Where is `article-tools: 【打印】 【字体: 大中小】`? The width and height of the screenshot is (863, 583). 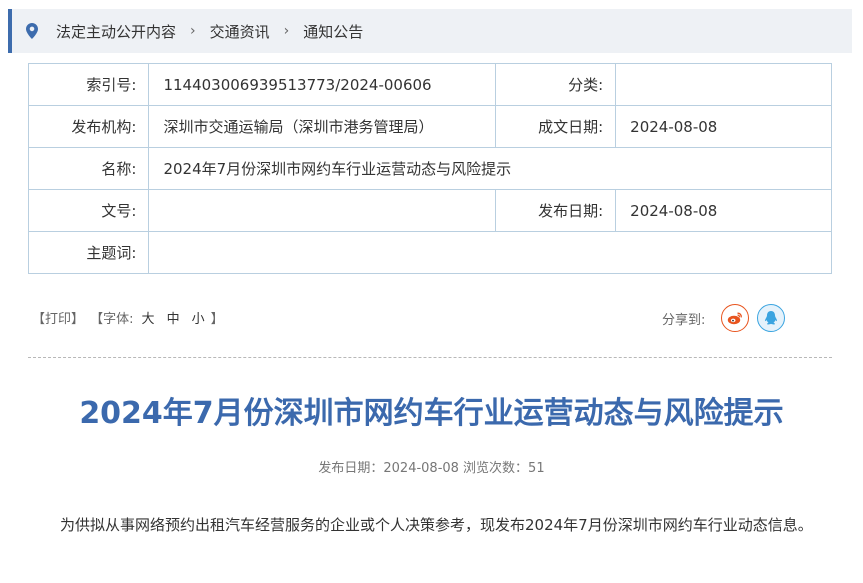 article-tools: 【打印】 【字体: 大中小】 is located at coordinates (129, 317).